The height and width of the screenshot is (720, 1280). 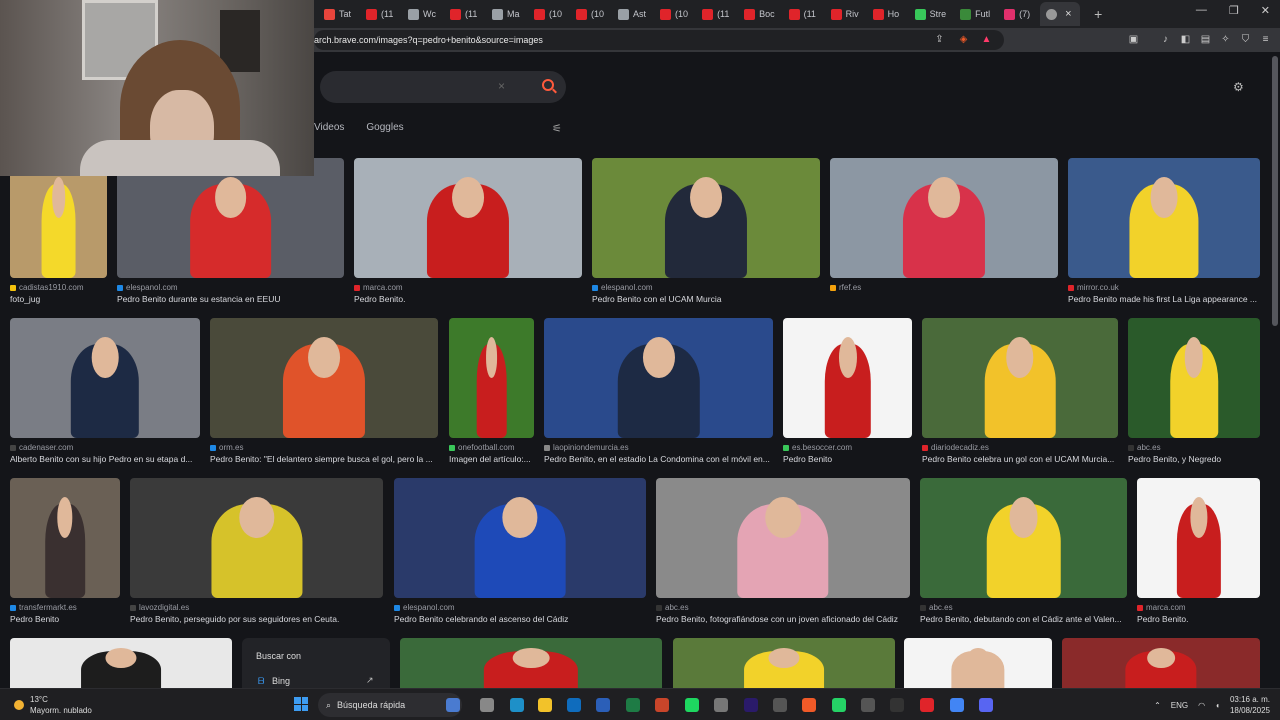 What do you see at coordinates (603, 705) in the screenshot?
I see `word-icon` at bounding box center [603, 705].